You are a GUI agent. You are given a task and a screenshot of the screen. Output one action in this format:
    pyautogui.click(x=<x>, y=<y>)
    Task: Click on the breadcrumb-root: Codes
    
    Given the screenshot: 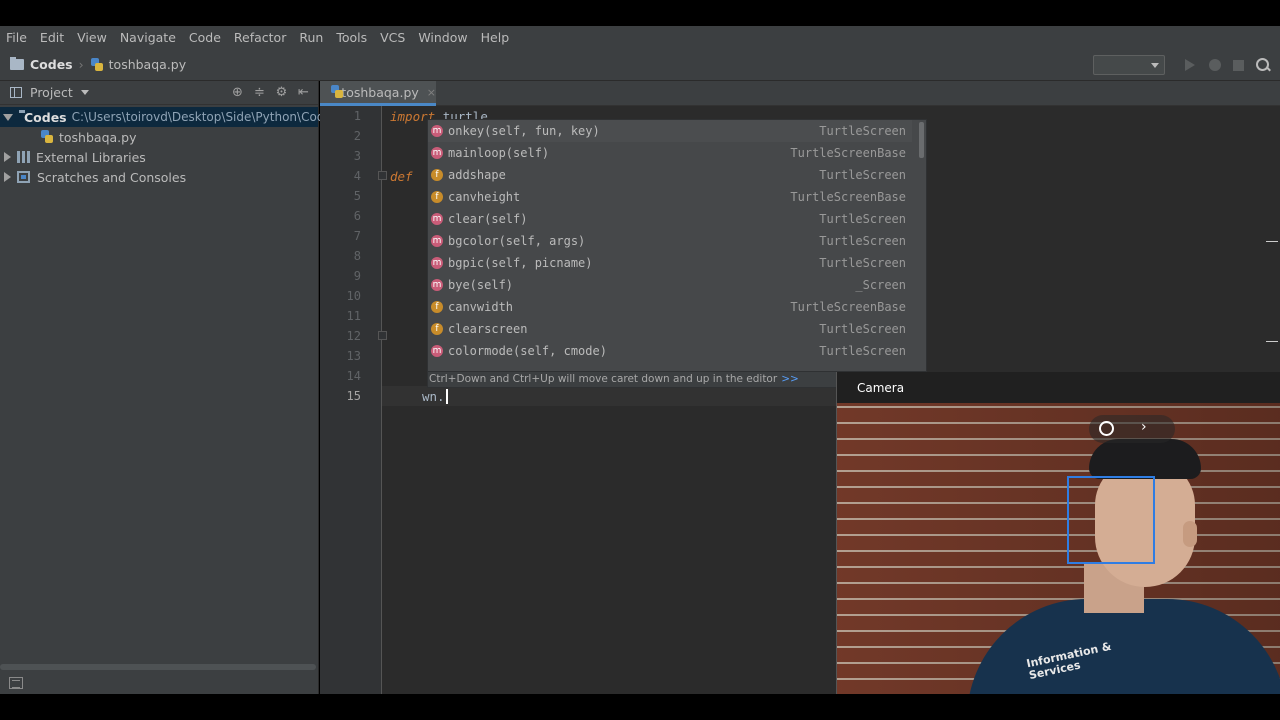 What is the action you would take?
    pyautogui.click(x=51, y=64)
    